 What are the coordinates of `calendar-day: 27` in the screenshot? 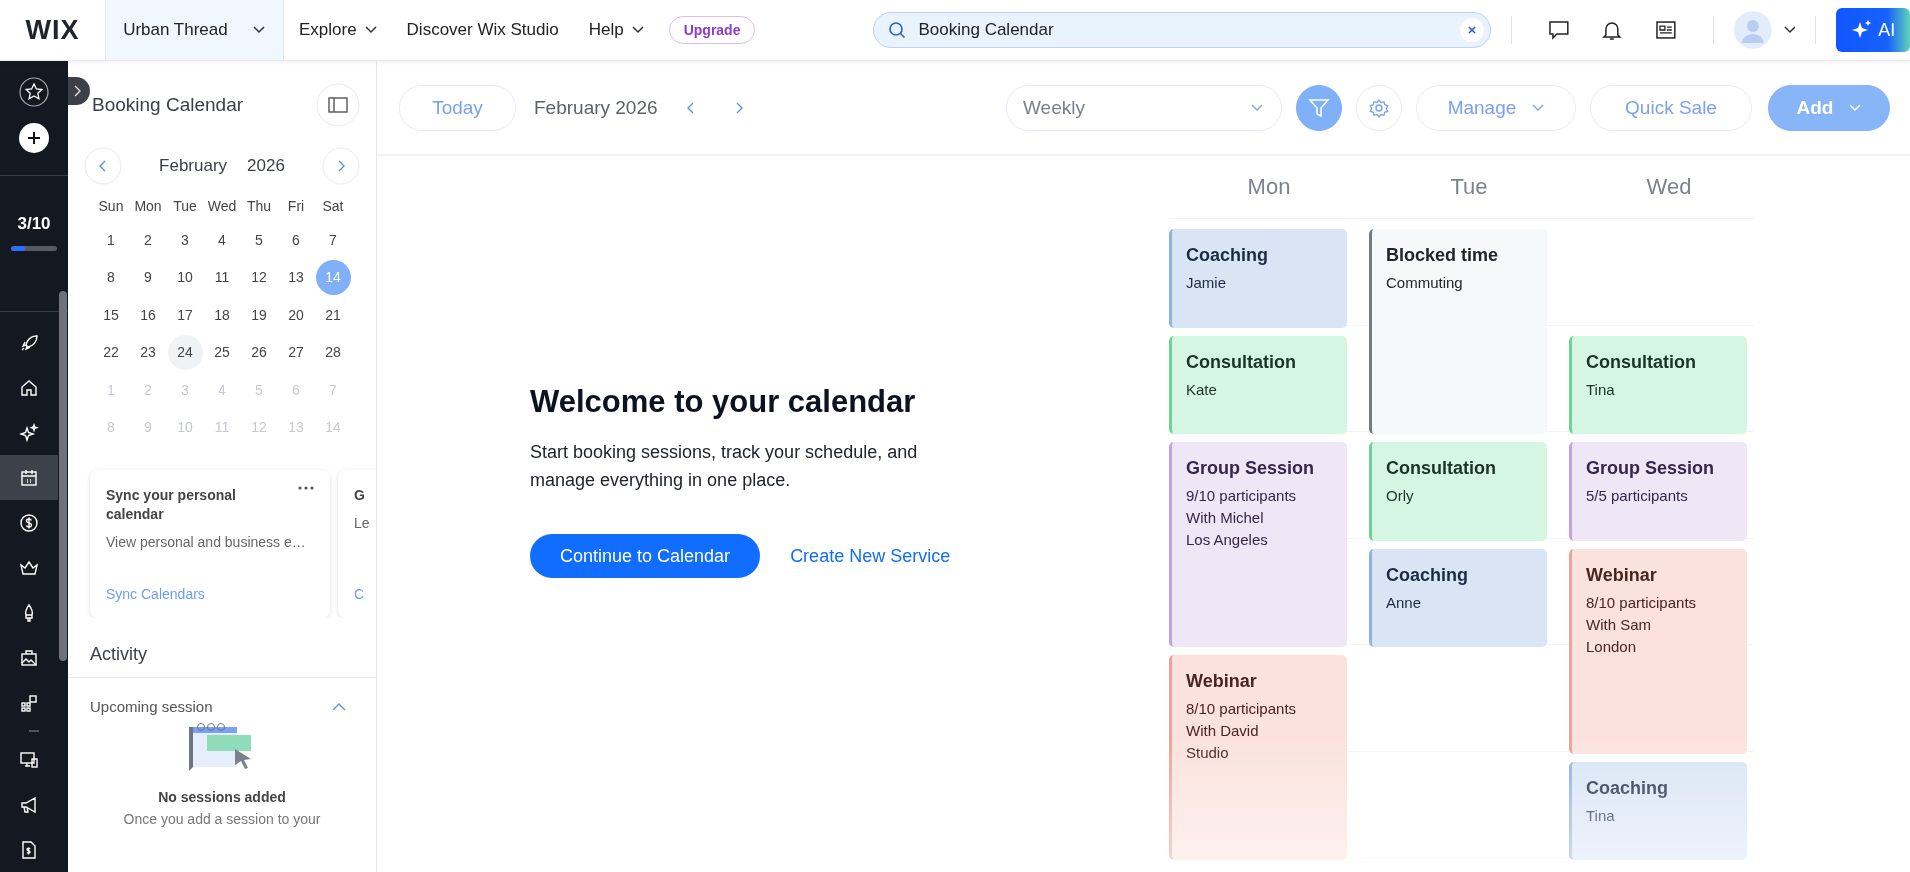 It's located at (296, 352).